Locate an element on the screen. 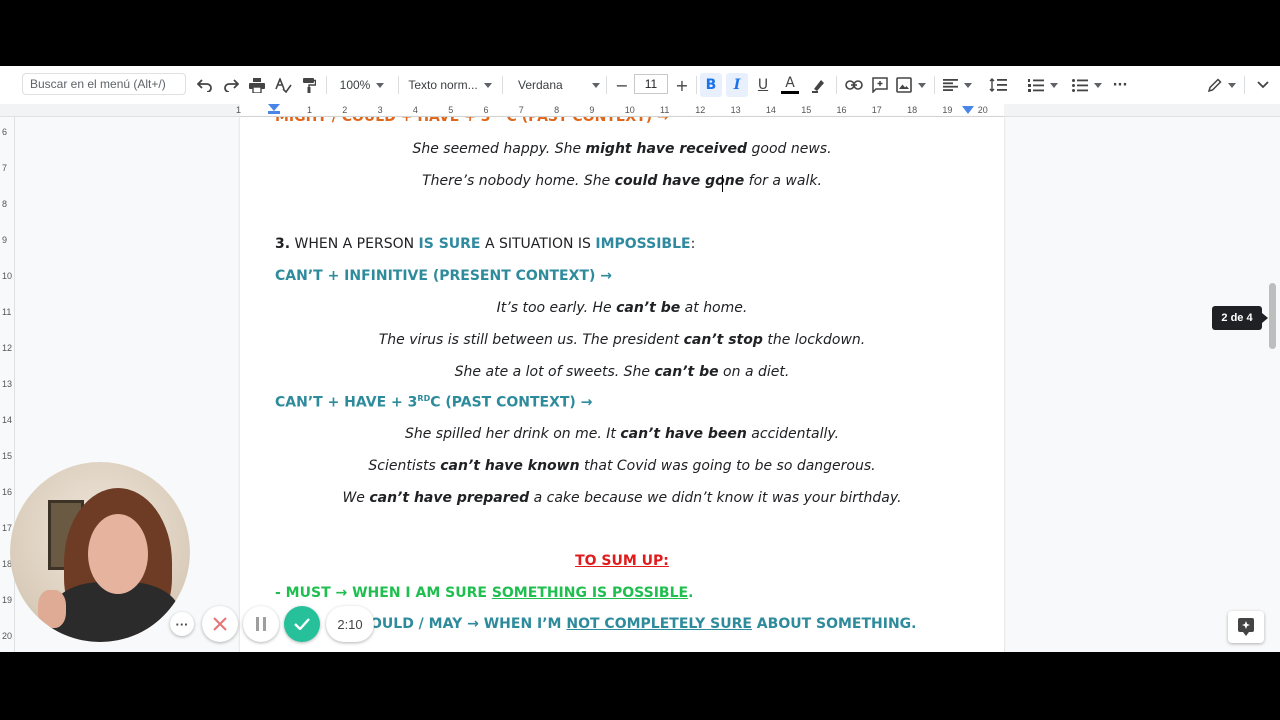 The image size is (1280, 720). vertical-ruler-number: 13 is located at coordinates (7, 384).